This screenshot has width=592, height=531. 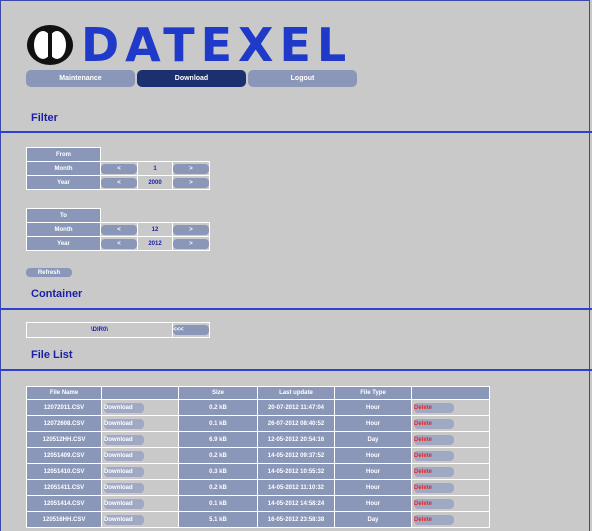 What do you see at coordinates (191, 330) in the screenshot?
I see `container-back-button: <<<` at bounding box center [191, 330].